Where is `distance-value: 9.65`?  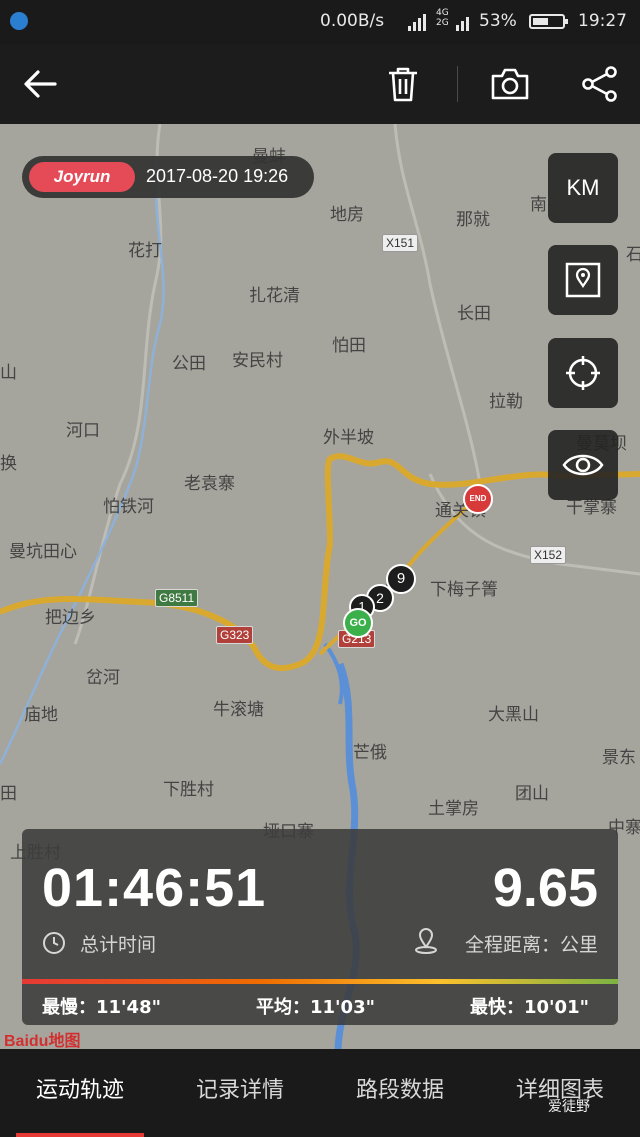
distance-value: 9.65 is located at coordinates (545, 888).